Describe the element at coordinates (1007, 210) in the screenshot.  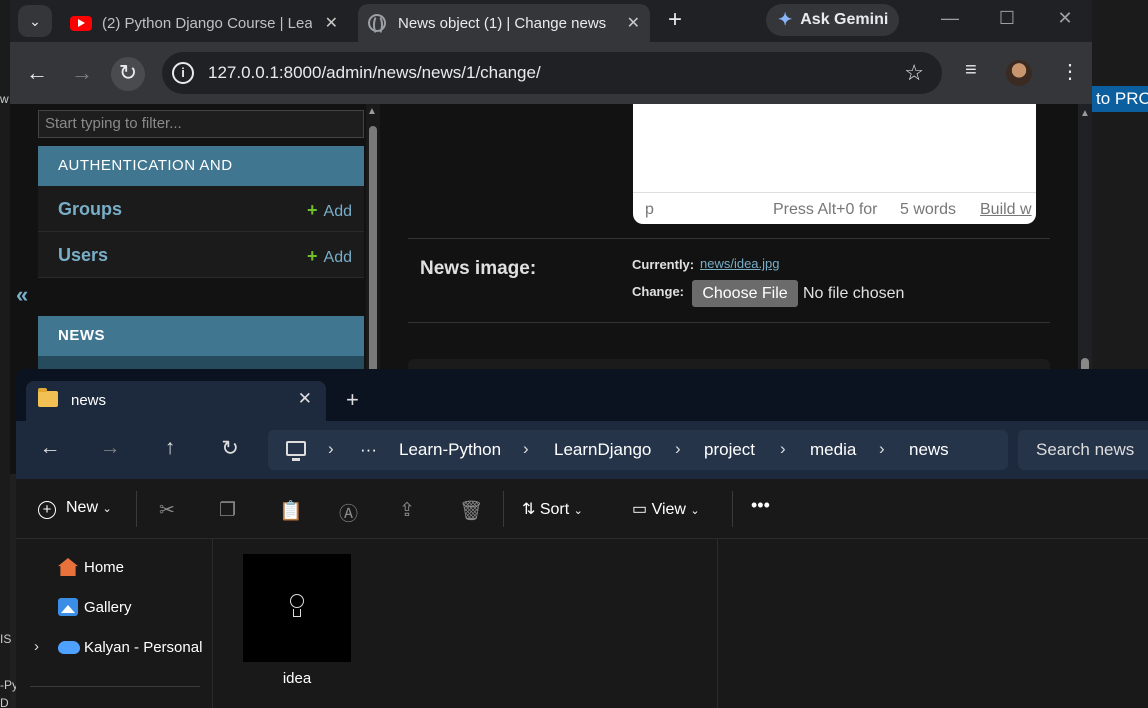
I see `editor-build-link: Build w` at that location.